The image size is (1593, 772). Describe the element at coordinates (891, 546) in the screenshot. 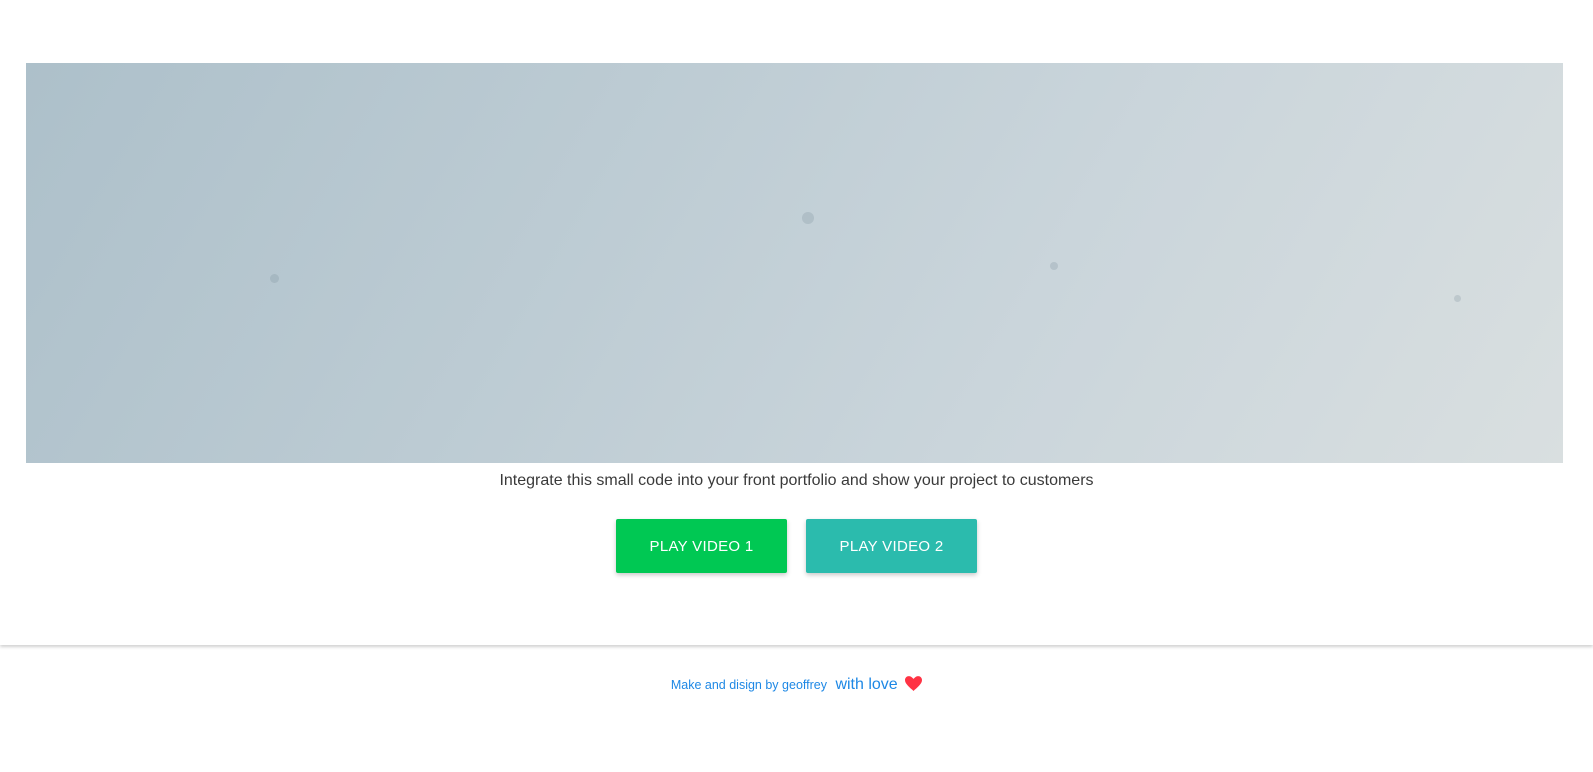

I see `play-video-2-button: PLAY VIDEO 2` at that location.